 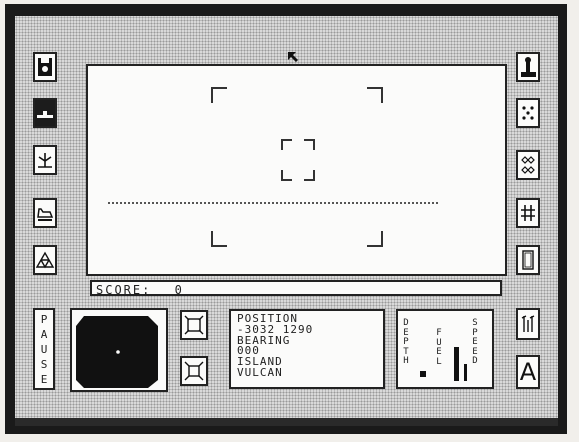 I want to click on panel-frame-button, so click(x=528, y=260).